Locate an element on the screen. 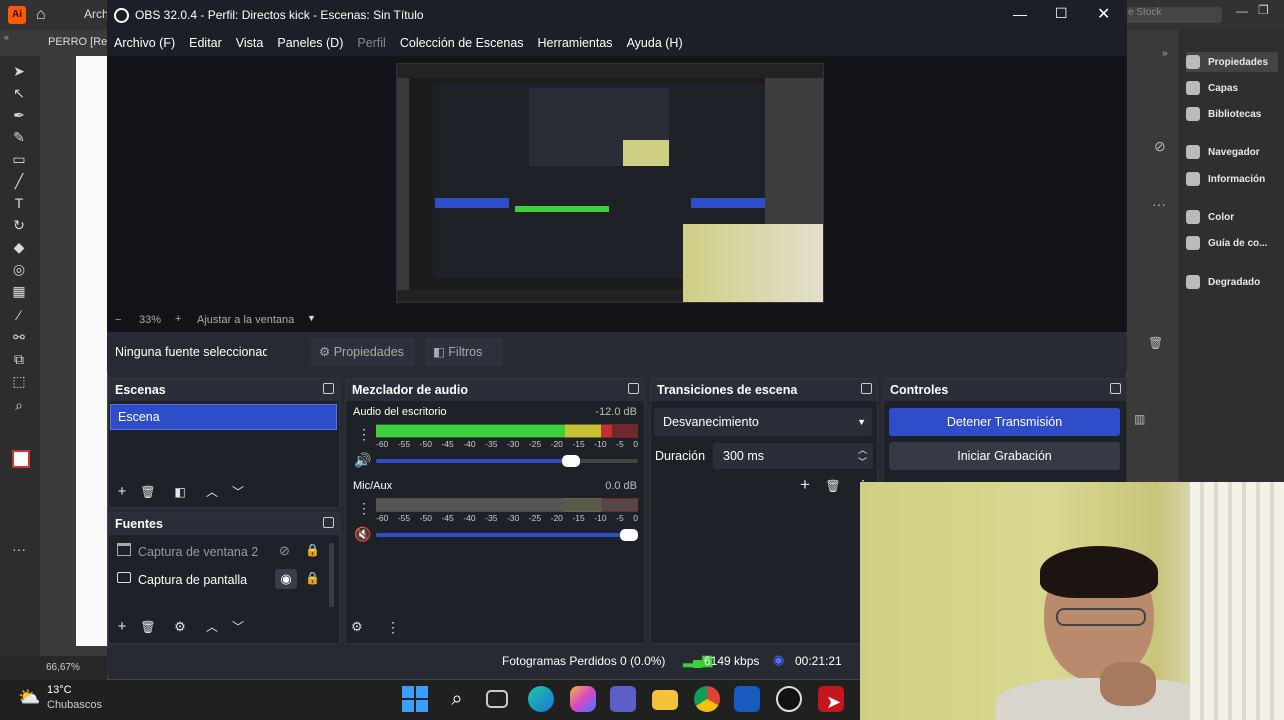 Image resolution: width=1284 pixels, height=720 pixels. preview-canvas is located at coordinates (610, 183).